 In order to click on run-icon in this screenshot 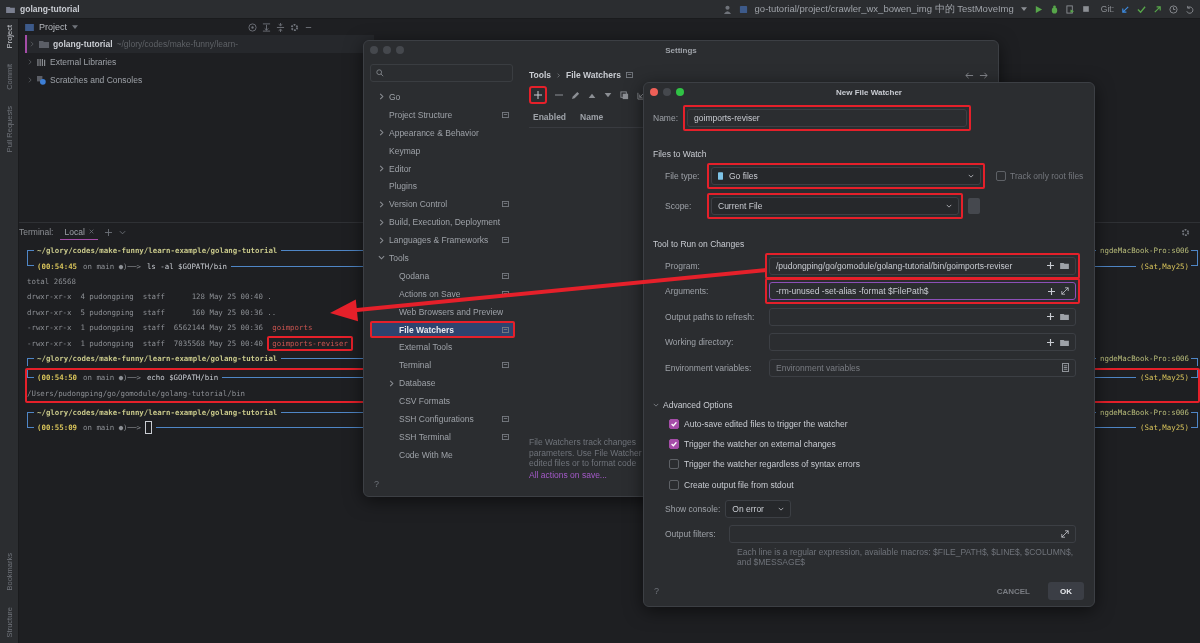, I will do `click(1038, 9)`.